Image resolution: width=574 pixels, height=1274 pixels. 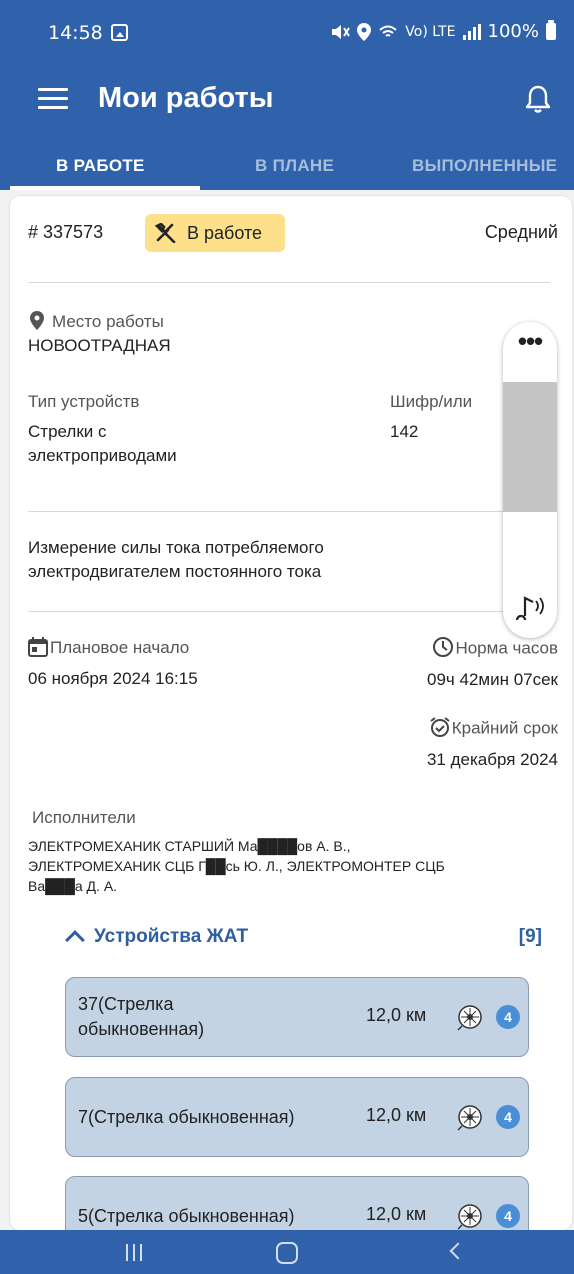 I want to click on sound-icon, so click(x=531, y=606).